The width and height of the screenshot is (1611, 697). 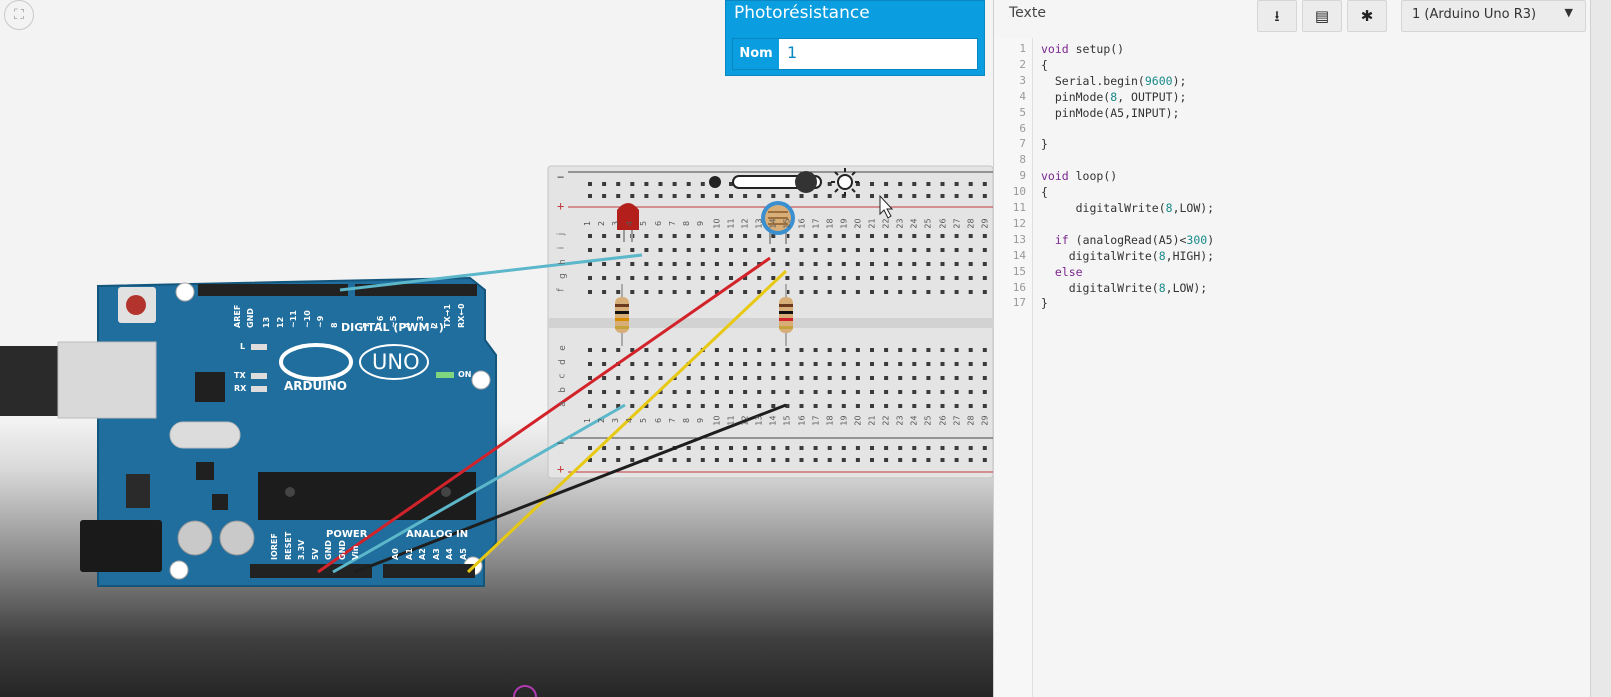 What do you see at coordinates (1322, 16) in the screenshot?
I see `library-icon: ▤` at bounding box center [1322, 16].